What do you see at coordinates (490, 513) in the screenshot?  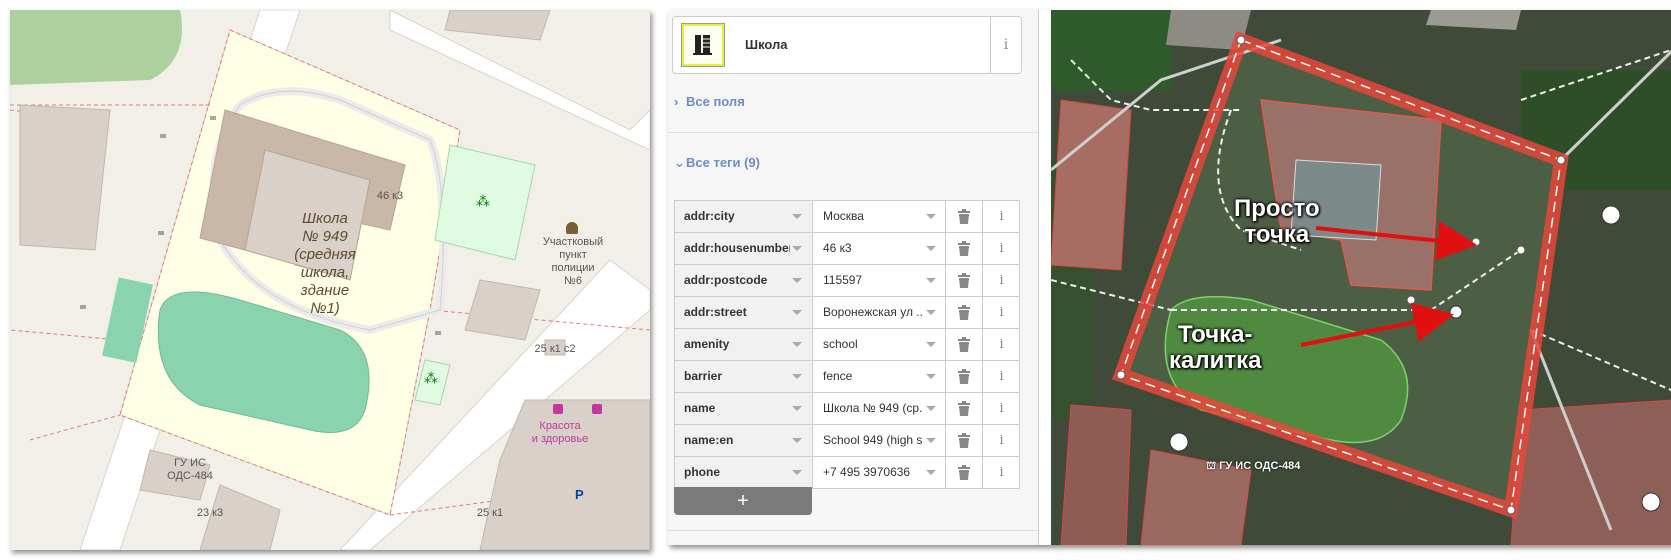 I see `building-25k1-label: 25 к1` at bounding box center [490, 513].